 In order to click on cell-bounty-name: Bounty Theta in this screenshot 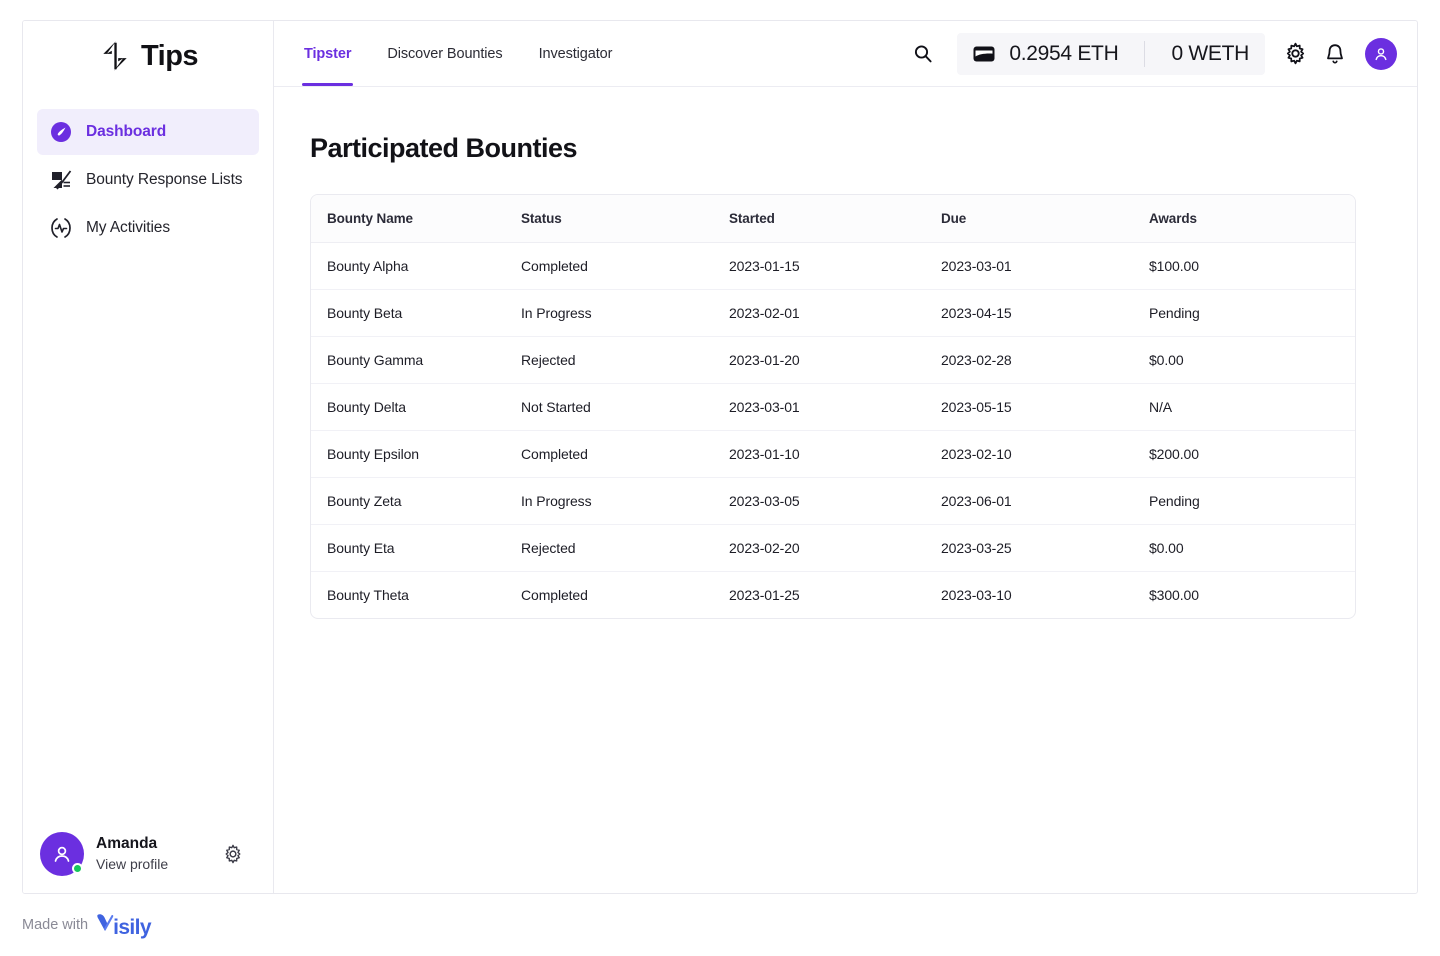, I will do `click(368, 595)`.